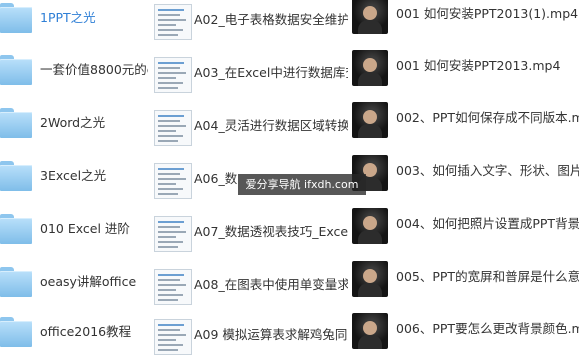  I want to click on document-item: A07_数据透视表技巧_Excel搭, so click(248, 234).